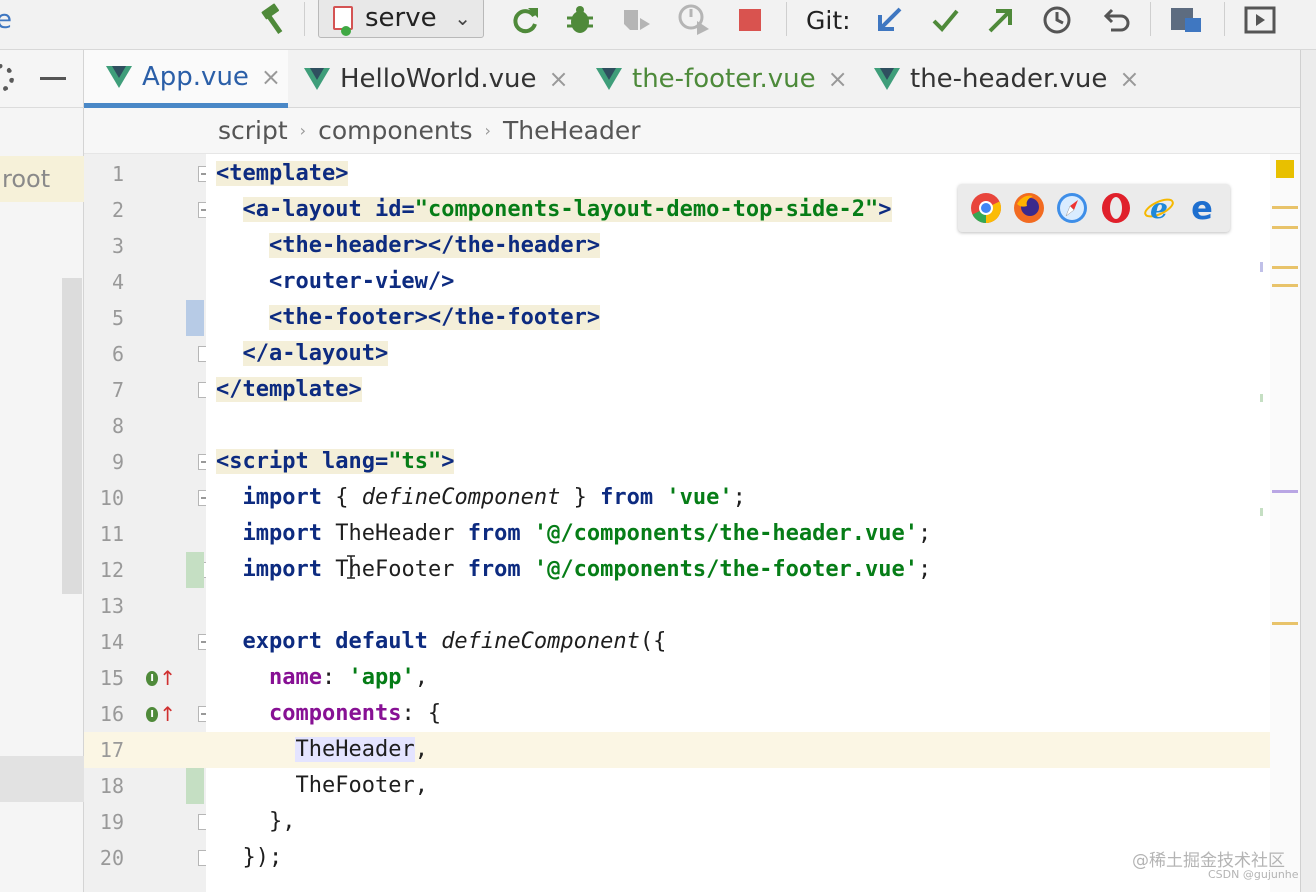 Image resolution: width=1316 pixels, height=892 pixels. What do you see at coordinates (289, 389) in the screenshot?
I see `code-token: </template>` at bounding box center [289, 389].